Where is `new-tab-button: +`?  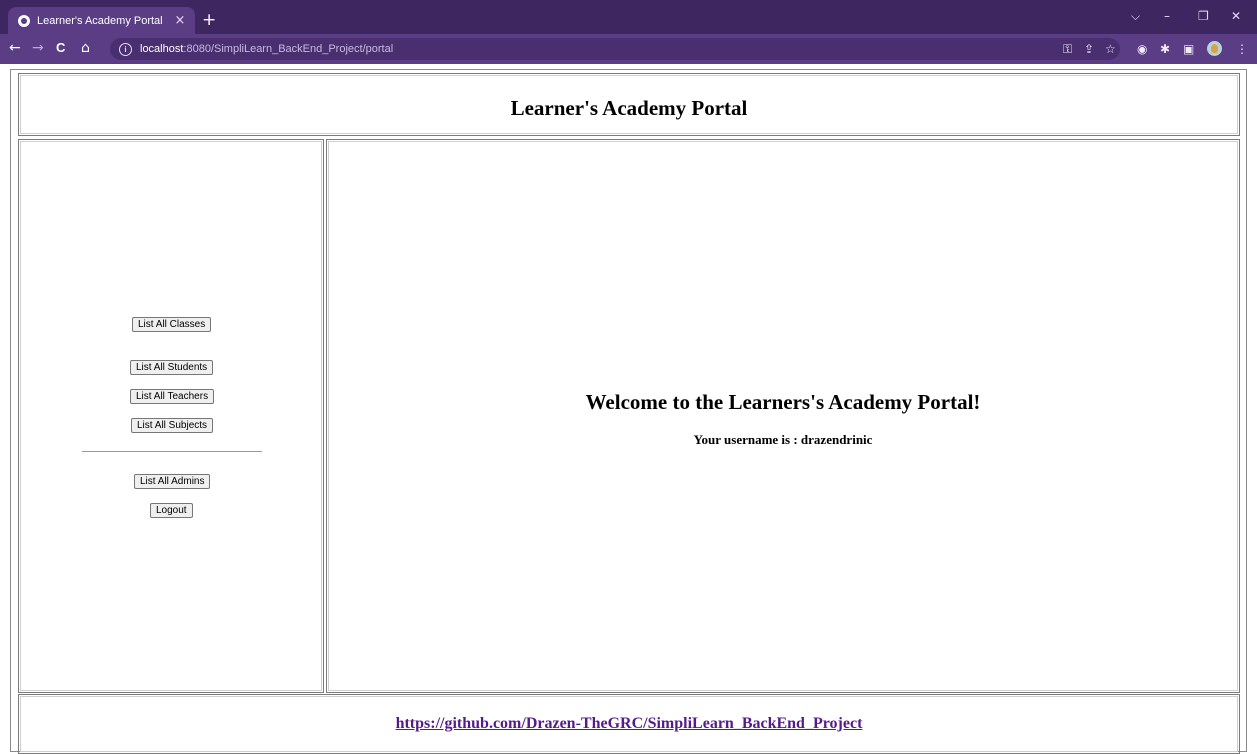
new-tab-button: + is located at coordinates (209, 20).